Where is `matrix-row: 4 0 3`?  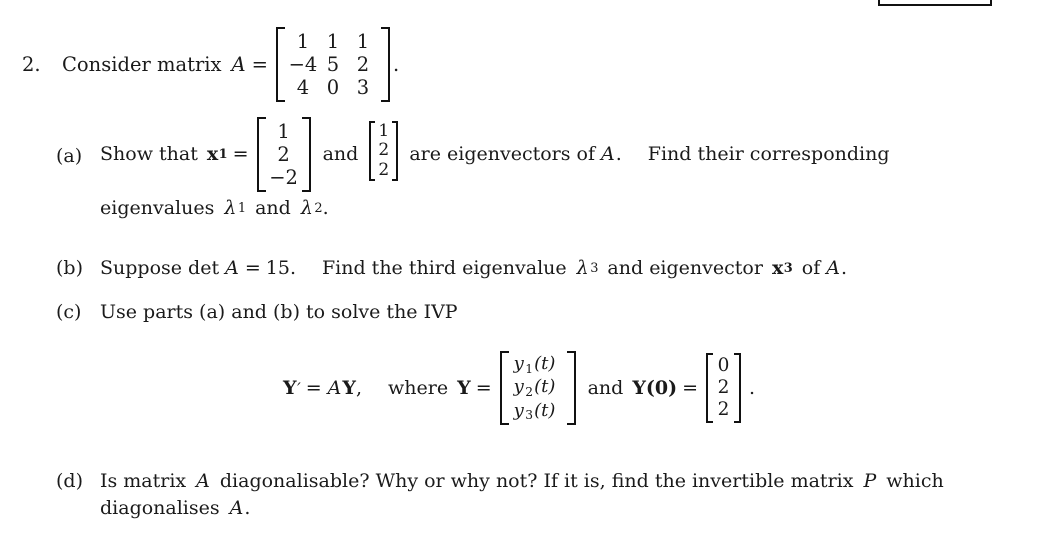
matrix-row: 4 0 3 is located at coordinates (333, 87).